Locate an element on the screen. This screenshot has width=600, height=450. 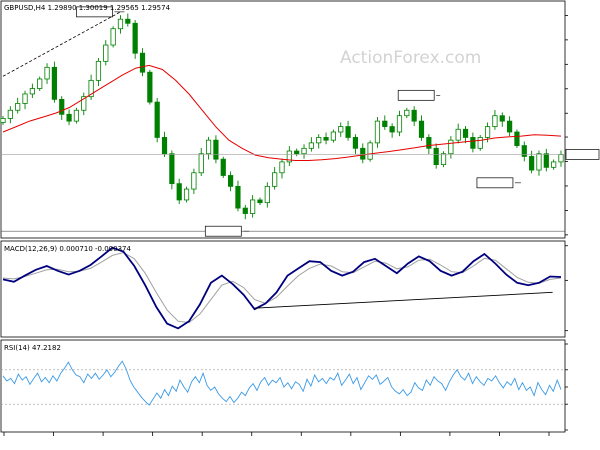
current-price-box is located at coordinates (582, 154).